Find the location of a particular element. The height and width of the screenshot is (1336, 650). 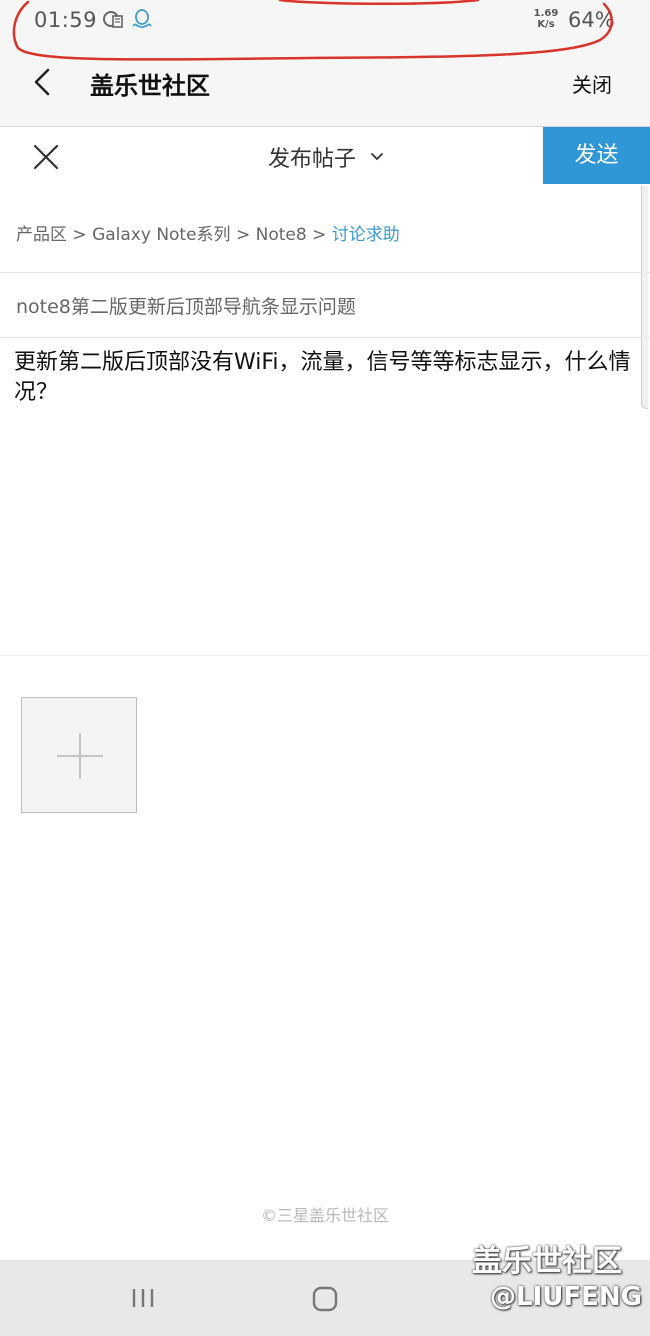

breadcrumb: 产品区 > Galaxy Note系列 > Note8 > 讨论求助 is located at coordinates (208, 232).